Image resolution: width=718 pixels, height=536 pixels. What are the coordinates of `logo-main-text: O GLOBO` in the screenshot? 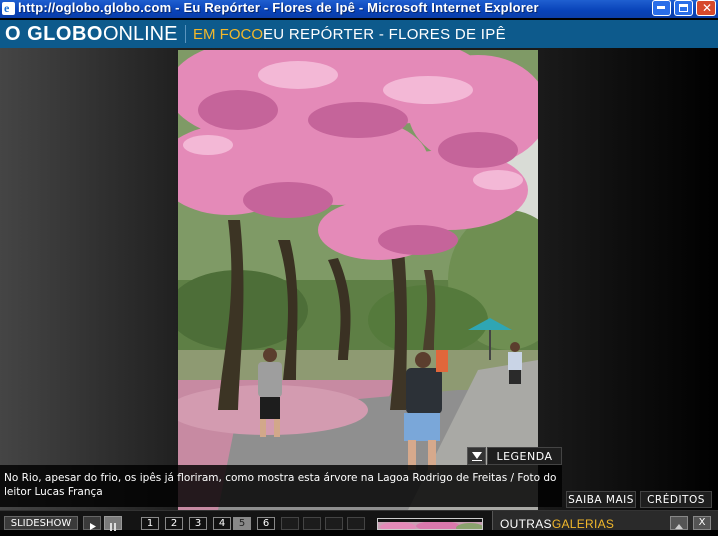 It's located at (54, 34).